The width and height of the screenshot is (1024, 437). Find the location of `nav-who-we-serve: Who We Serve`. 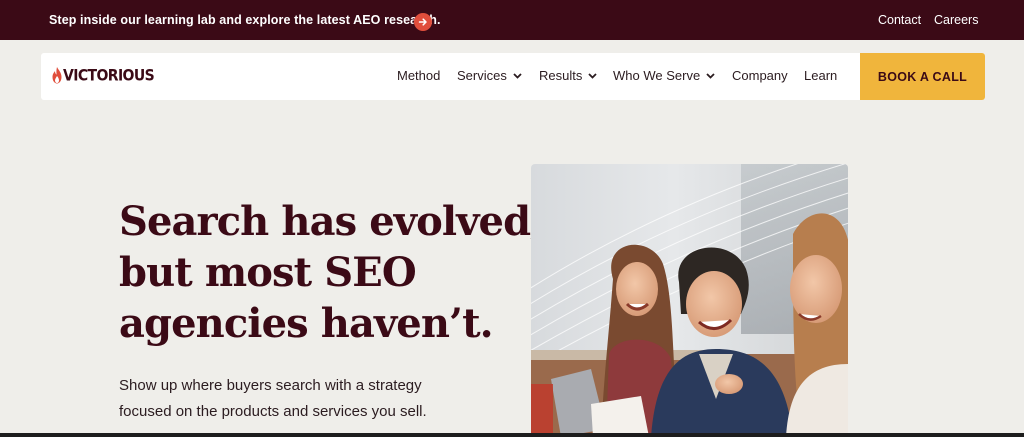

nav-who-we-serve: Who We Serve is located at coordinates (664, 75).